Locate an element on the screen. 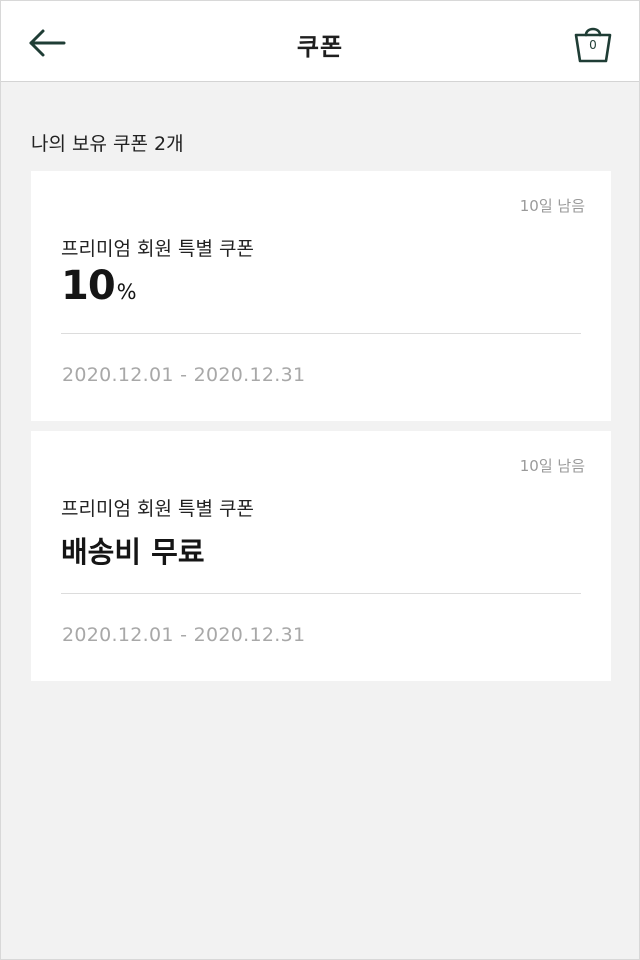 Image resolution: width=640 pixels, height=960 pixels. cart-button: 0 is located at coordinates (593, 43).